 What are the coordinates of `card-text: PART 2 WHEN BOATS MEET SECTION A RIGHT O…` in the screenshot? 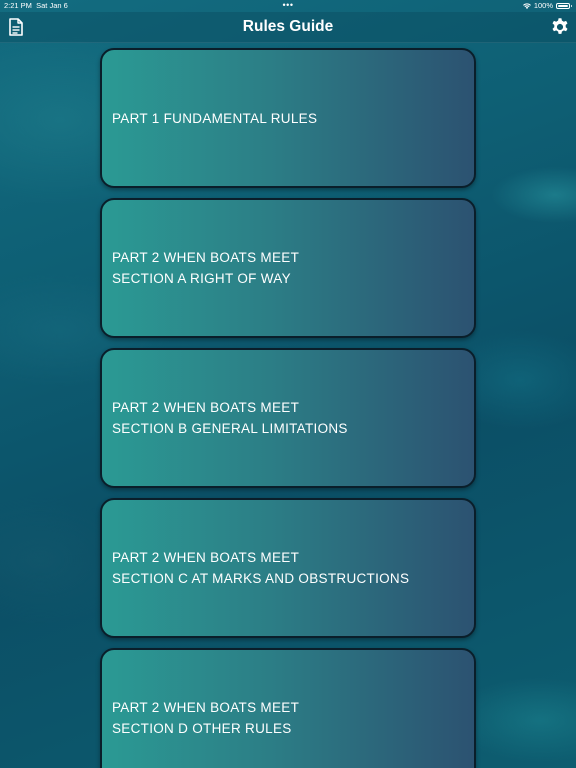 It's located at (205, 268).